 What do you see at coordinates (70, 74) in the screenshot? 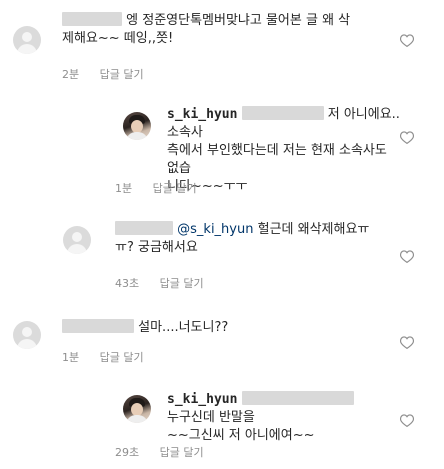
I see `comment-time: 2분` at bounding box center [70, 74].